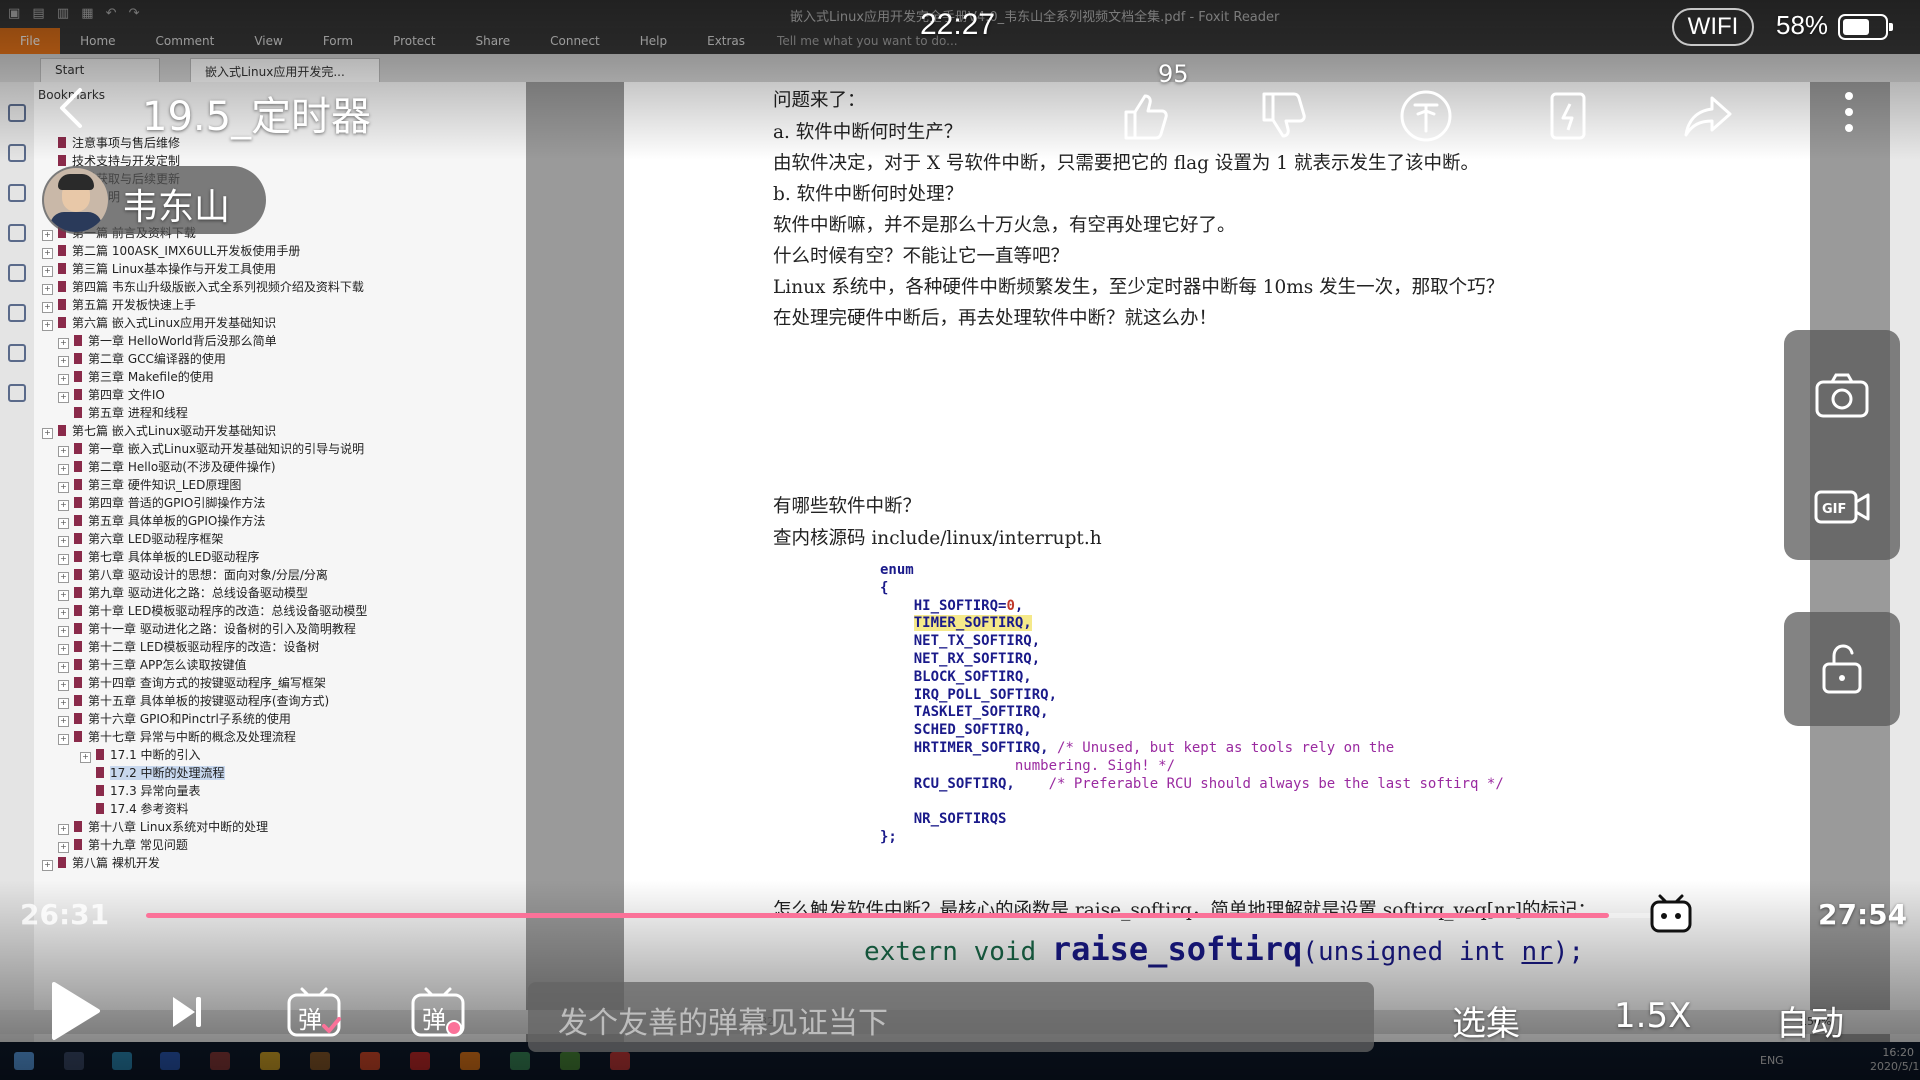 The width and height of the screenshot is (1920, 1080). What do you see at coordinates (653, 41) in the screenshot?
I see `menu-help: Help` at bounding box center [653, 41].